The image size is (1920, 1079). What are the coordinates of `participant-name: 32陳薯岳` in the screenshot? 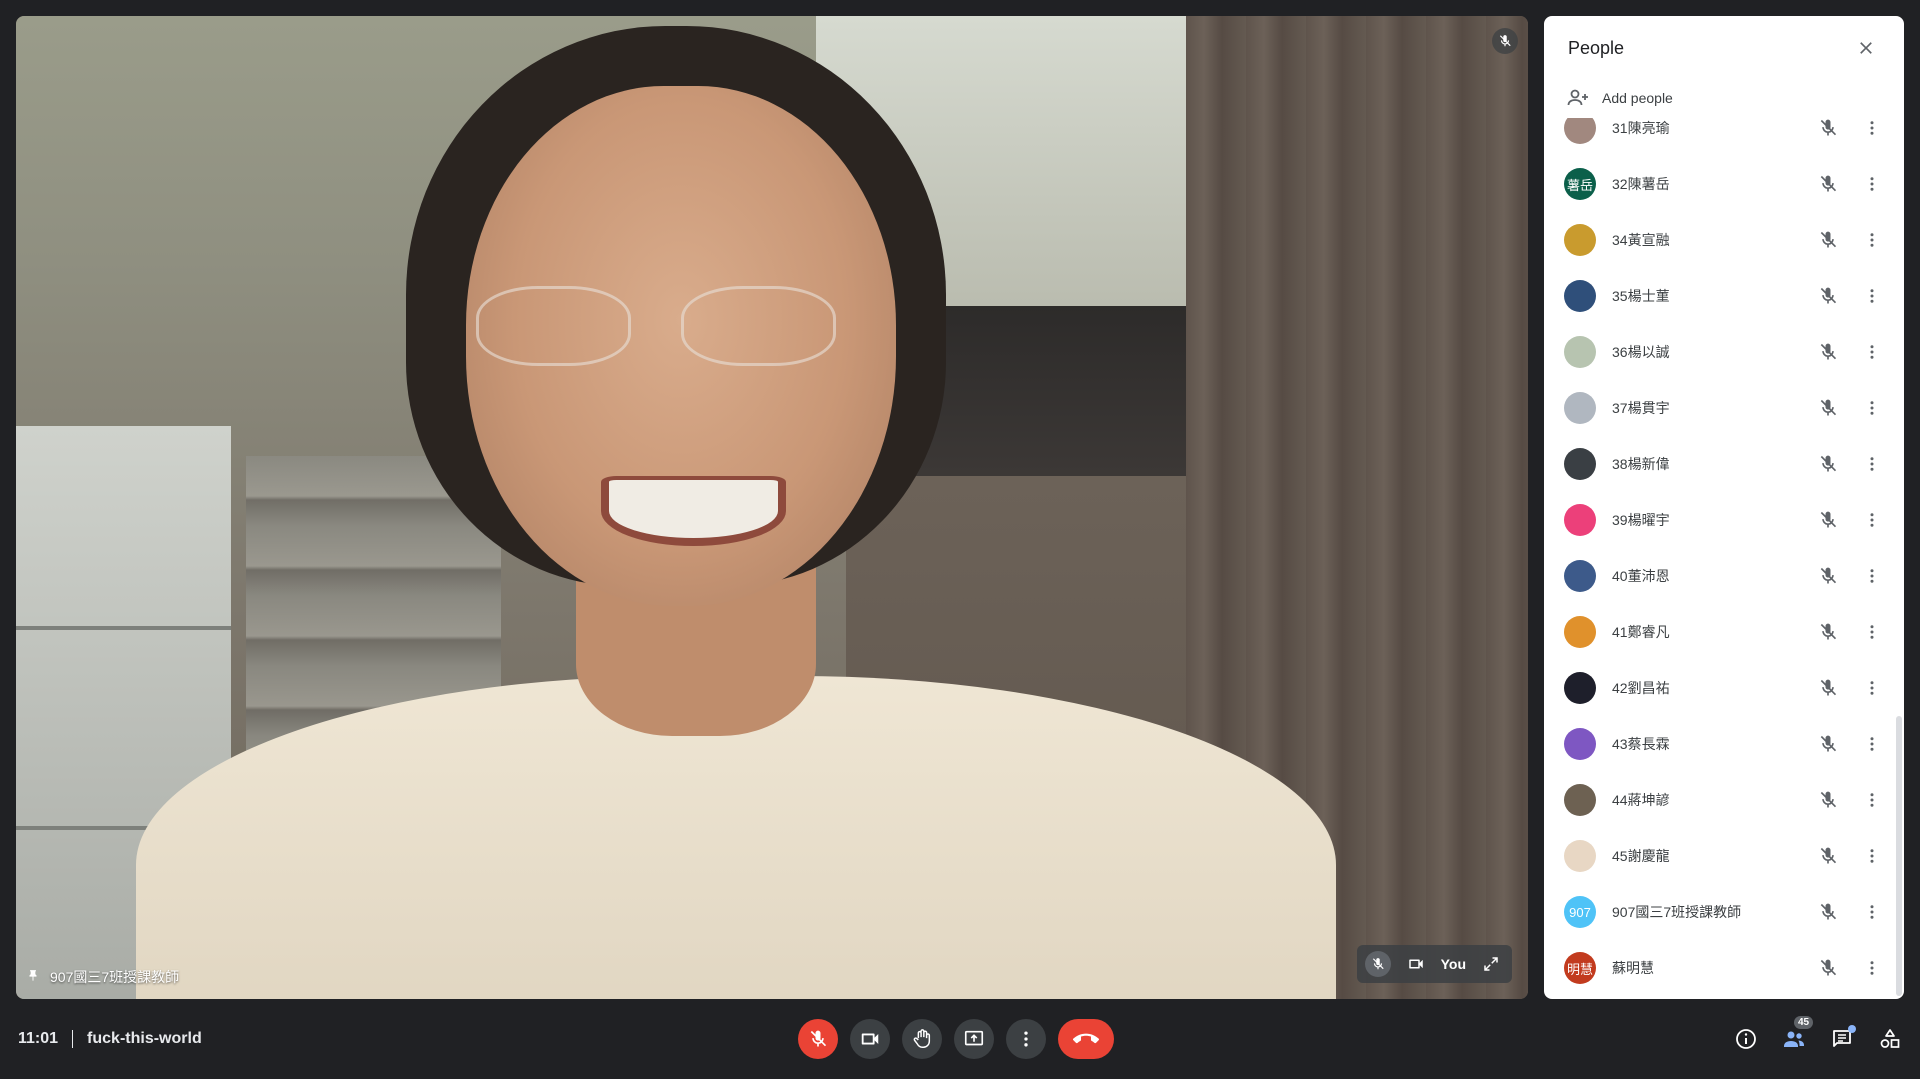 It's located at (1641, 184).